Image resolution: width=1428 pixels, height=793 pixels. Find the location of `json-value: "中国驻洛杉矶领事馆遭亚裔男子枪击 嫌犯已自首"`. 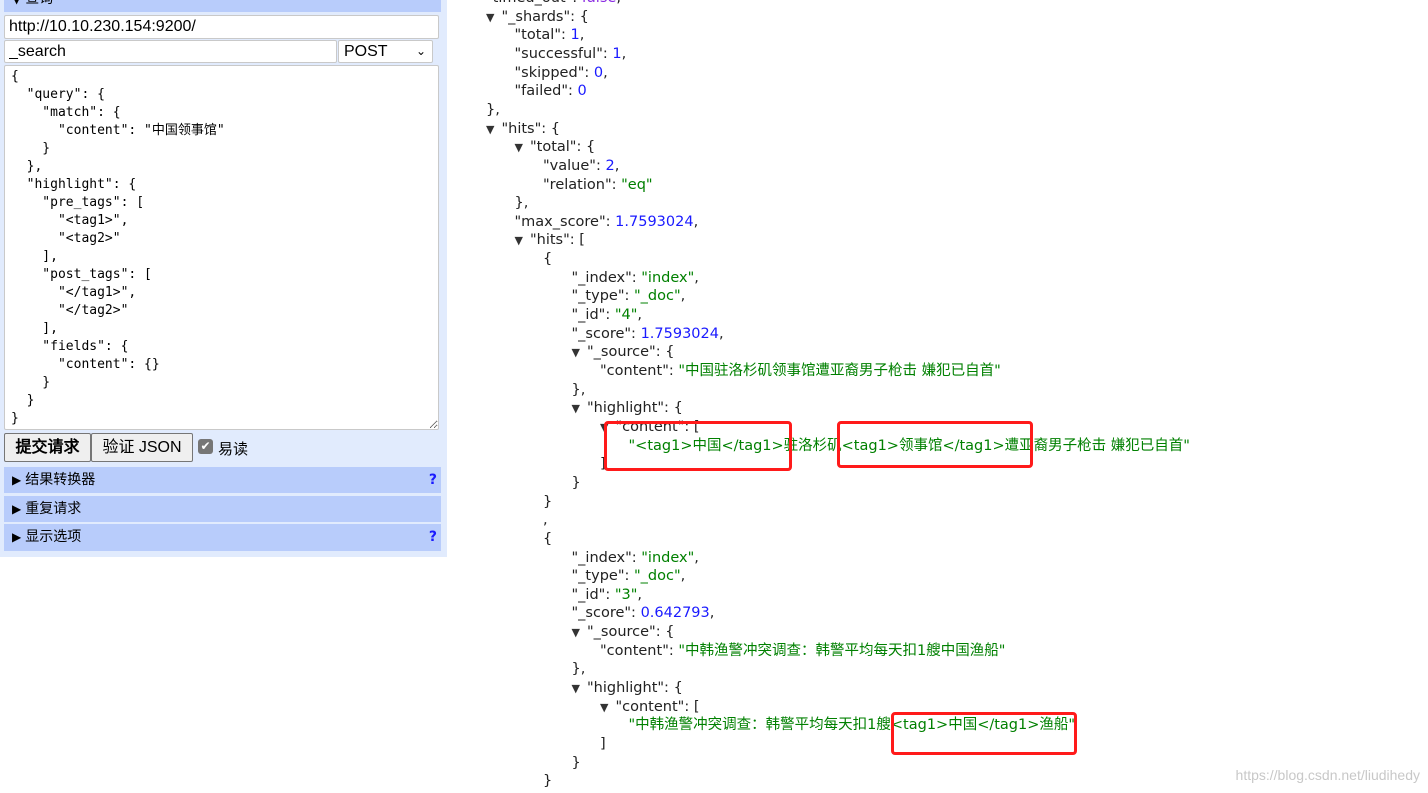

json-value: "中国驻洛杉矶领事馆遭亚裔男子枪击 嫌犯已自首" is located at coordinates (839, 371).